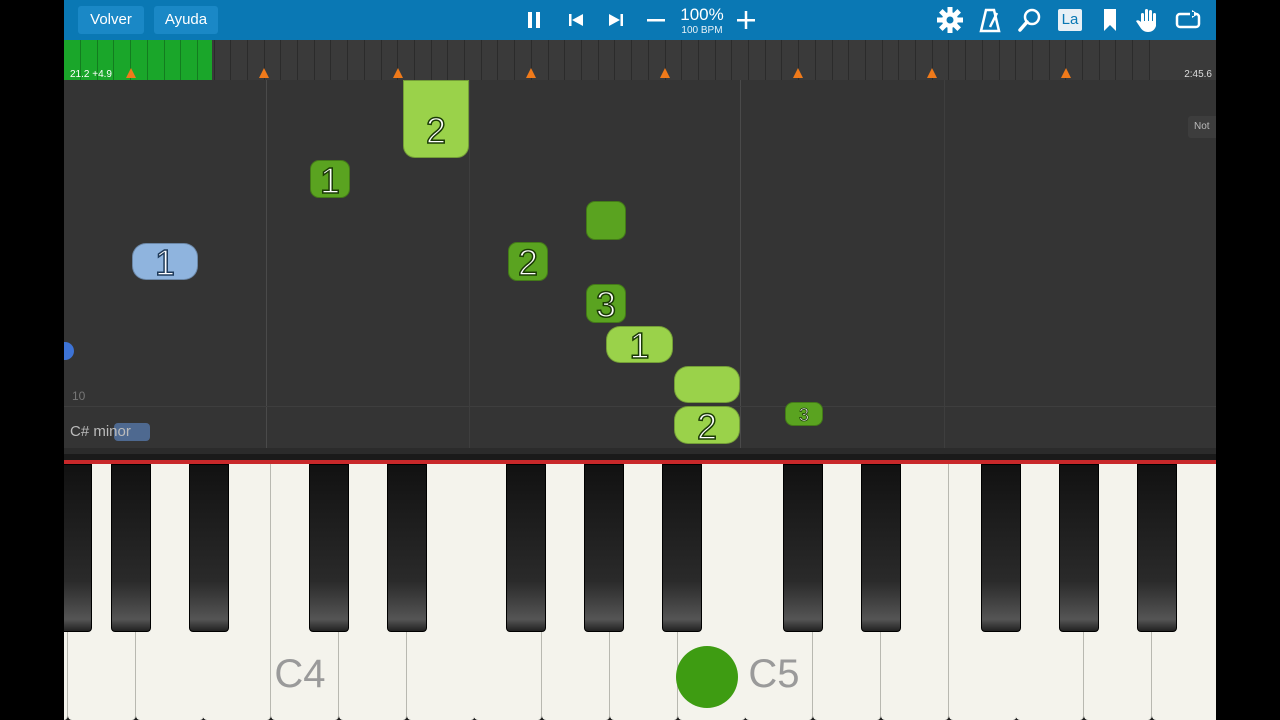 The width and height of the screenshot is (1280, 720). Describe the element at coordinates (774, 674) in the screenshot. I see `key-label-c5: C5` at that location.